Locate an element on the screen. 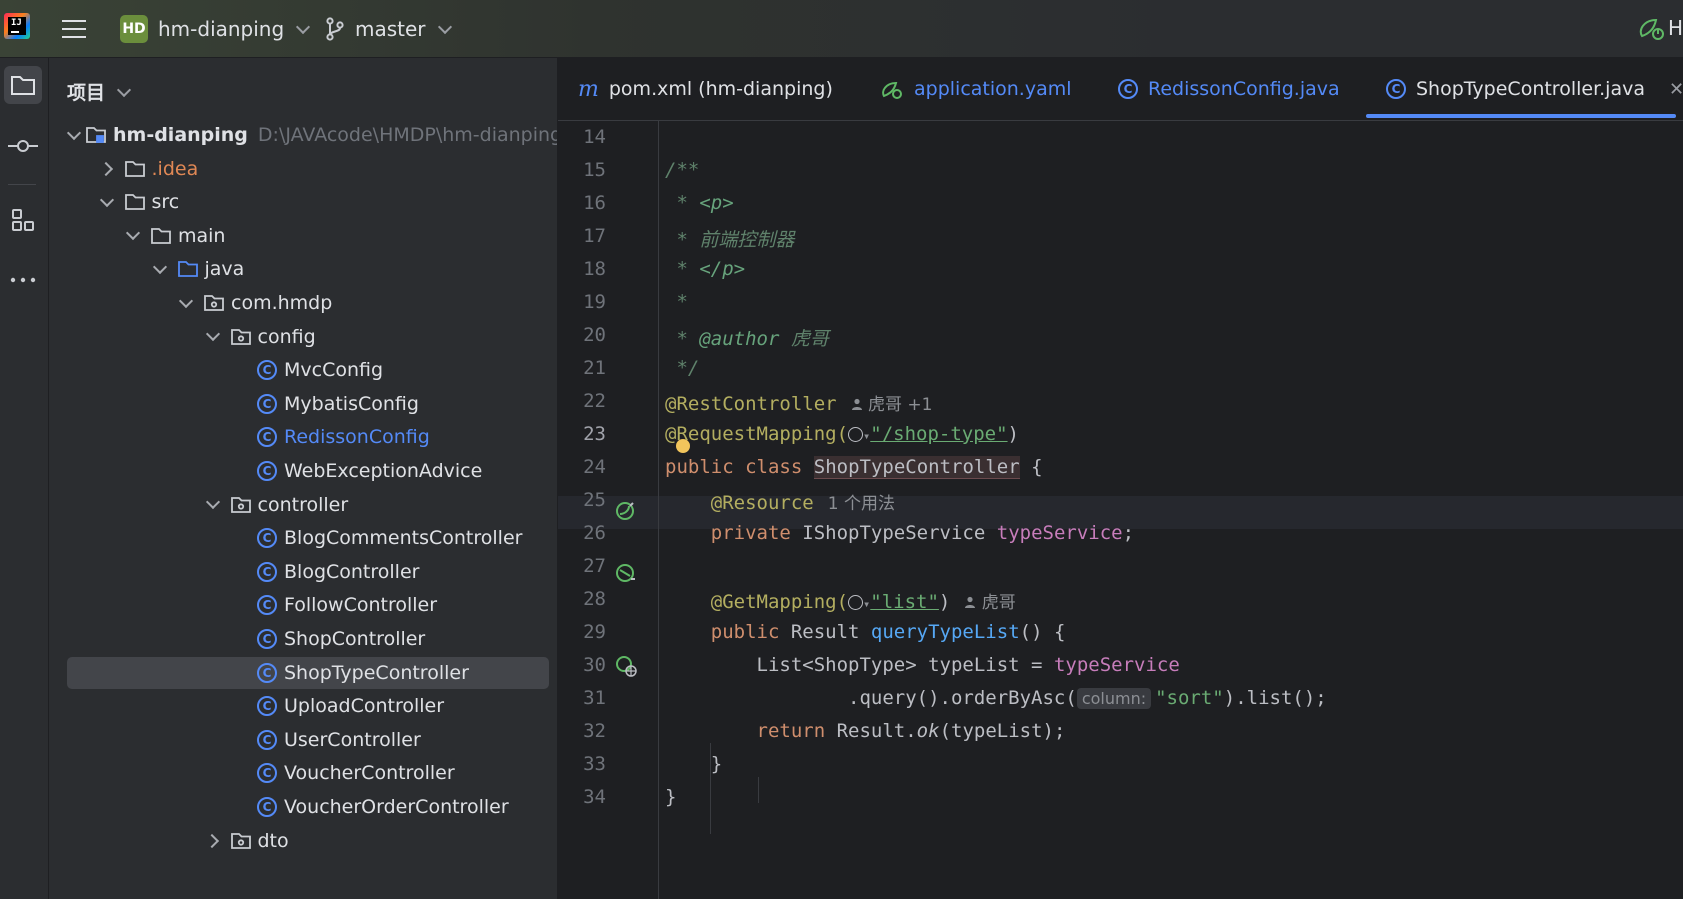  more-horizontal-icon is located at coordinates (23, 280).